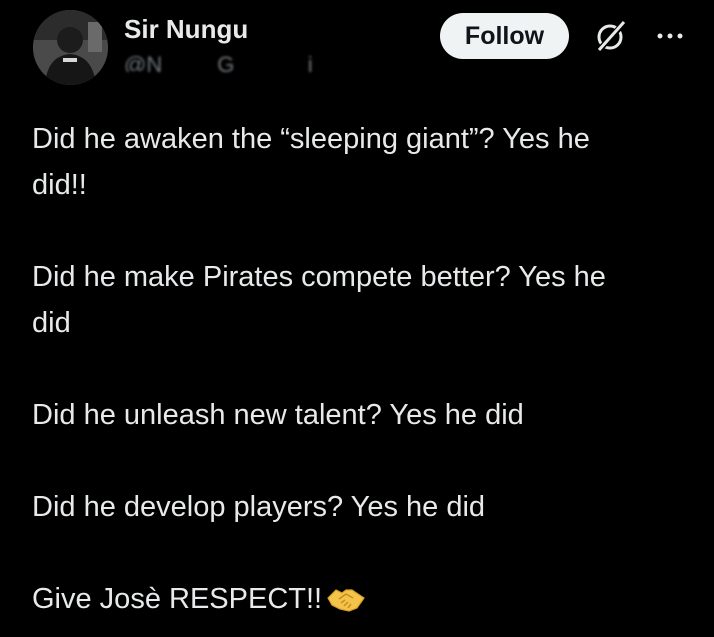  What do you see at coordinates (186, 29) in the screenshot?
I see `author-name: Sir Nungu` at bounding box center [186, 29].